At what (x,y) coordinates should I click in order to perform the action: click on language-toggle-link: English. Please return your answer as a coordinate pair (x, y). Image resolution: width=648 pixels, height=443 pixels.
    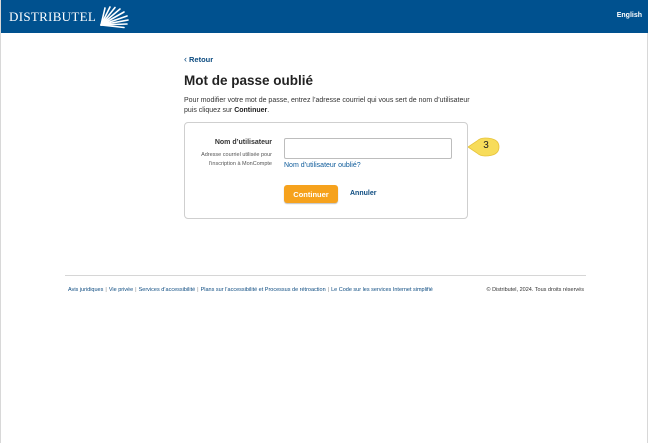
    Looking at the image, I should click on (629, 15).